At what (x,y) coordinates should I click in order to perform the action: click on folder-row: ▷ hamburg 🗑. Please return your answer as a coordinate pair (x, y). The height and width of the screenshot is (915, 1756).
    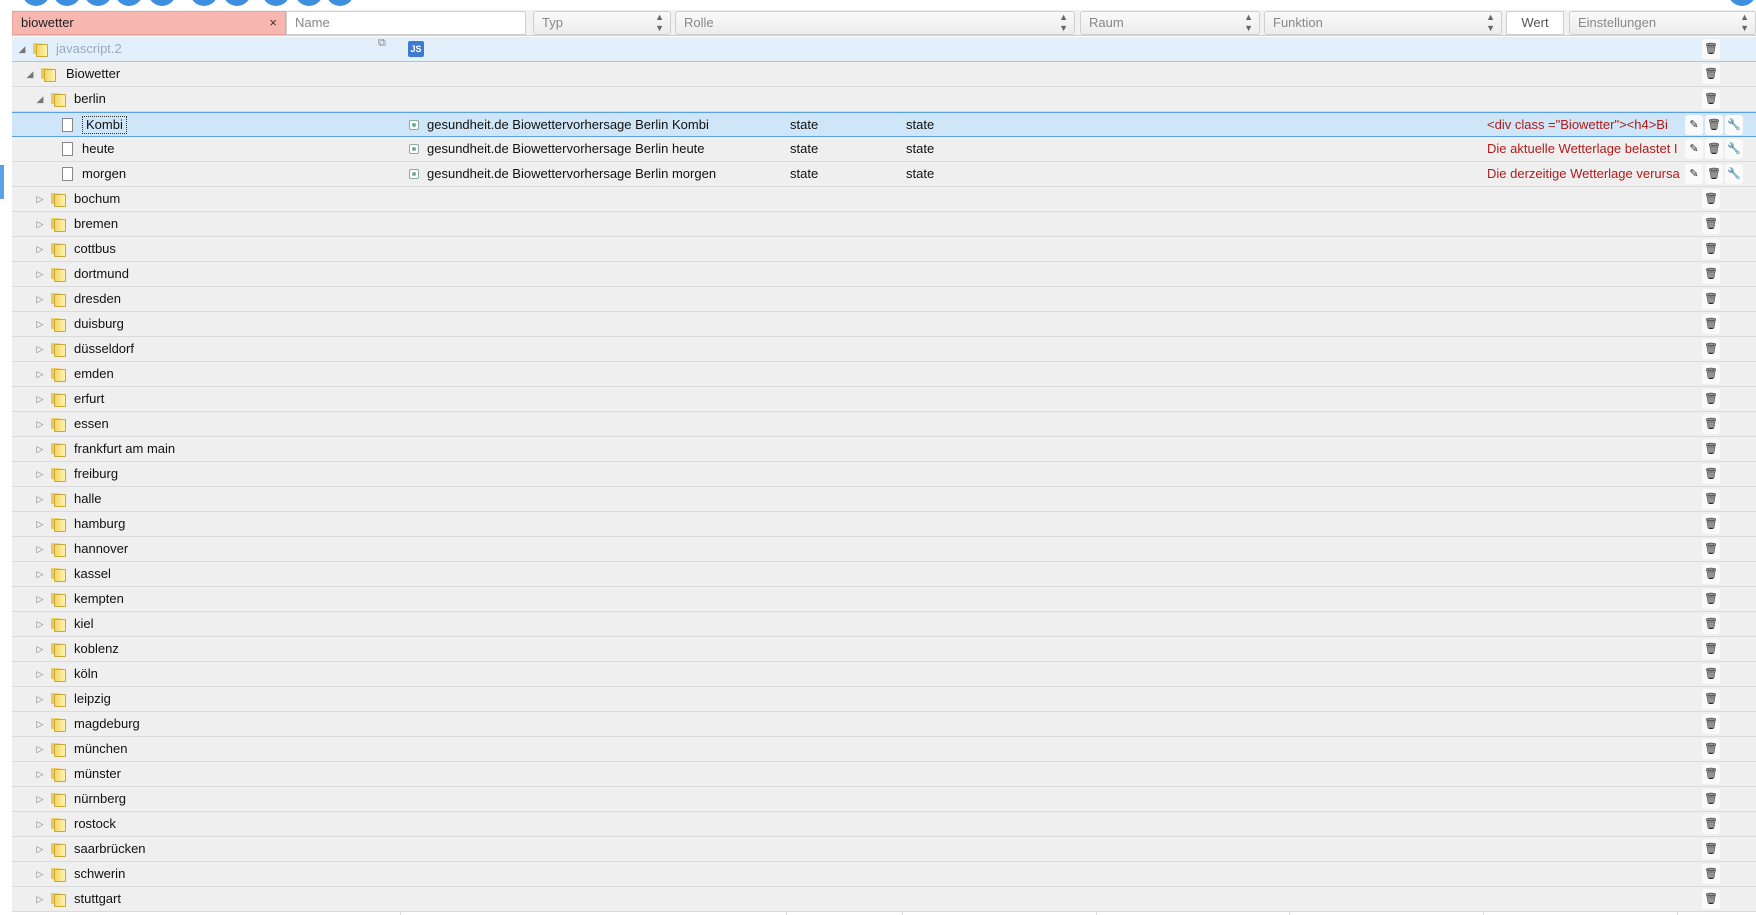
    Looking at the image, I should click on (884, 524).